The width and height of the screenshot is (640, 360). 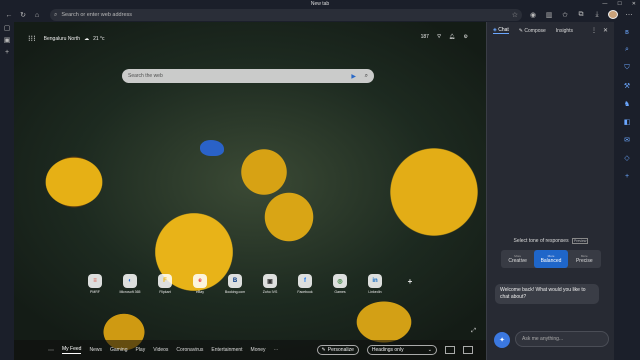 What do you see at coordinates (286, 15) in the screenshot?
I see `address-bar: ⌕ Search or enter web address ☆` at bounding box center [286, 15].